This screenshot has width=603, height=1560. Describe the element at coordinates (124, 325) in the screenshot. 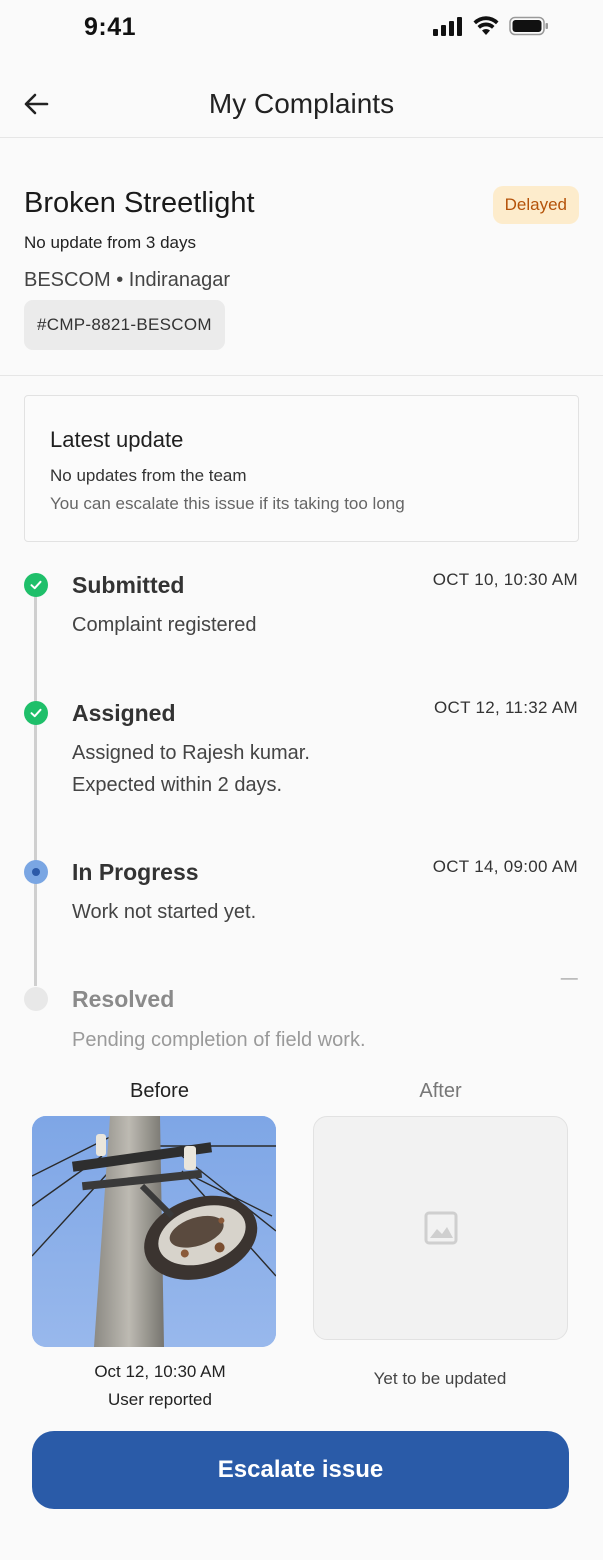

I see `complaint-id-chip: #CMP-8821-BESCOM` at that location.